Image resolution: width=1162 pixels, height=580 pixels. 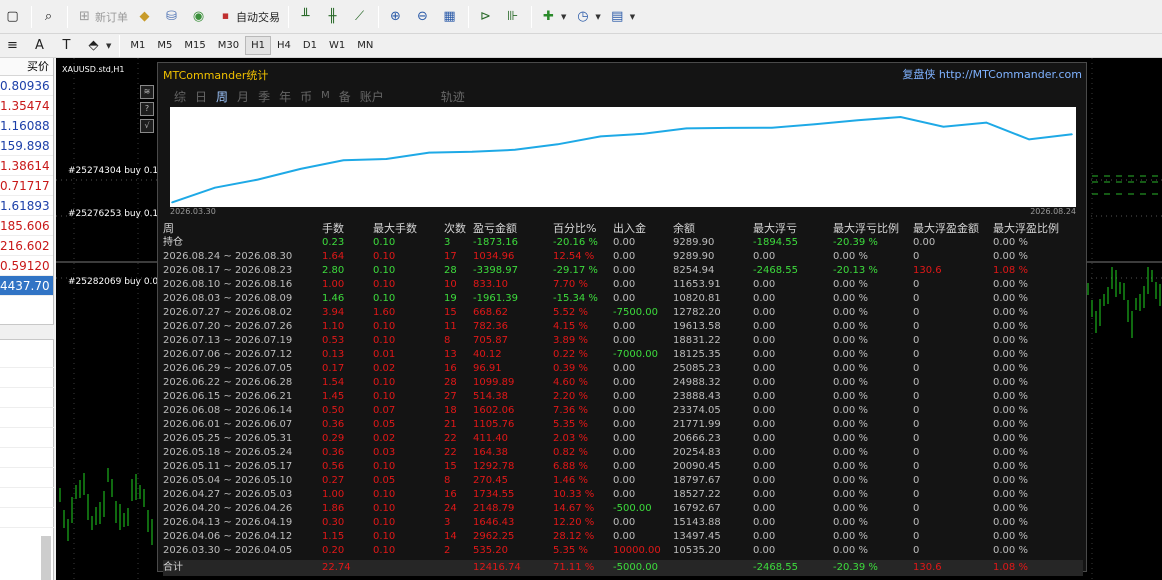 I want to click on table-cell: 12782.20, so click(x=697, y=312).